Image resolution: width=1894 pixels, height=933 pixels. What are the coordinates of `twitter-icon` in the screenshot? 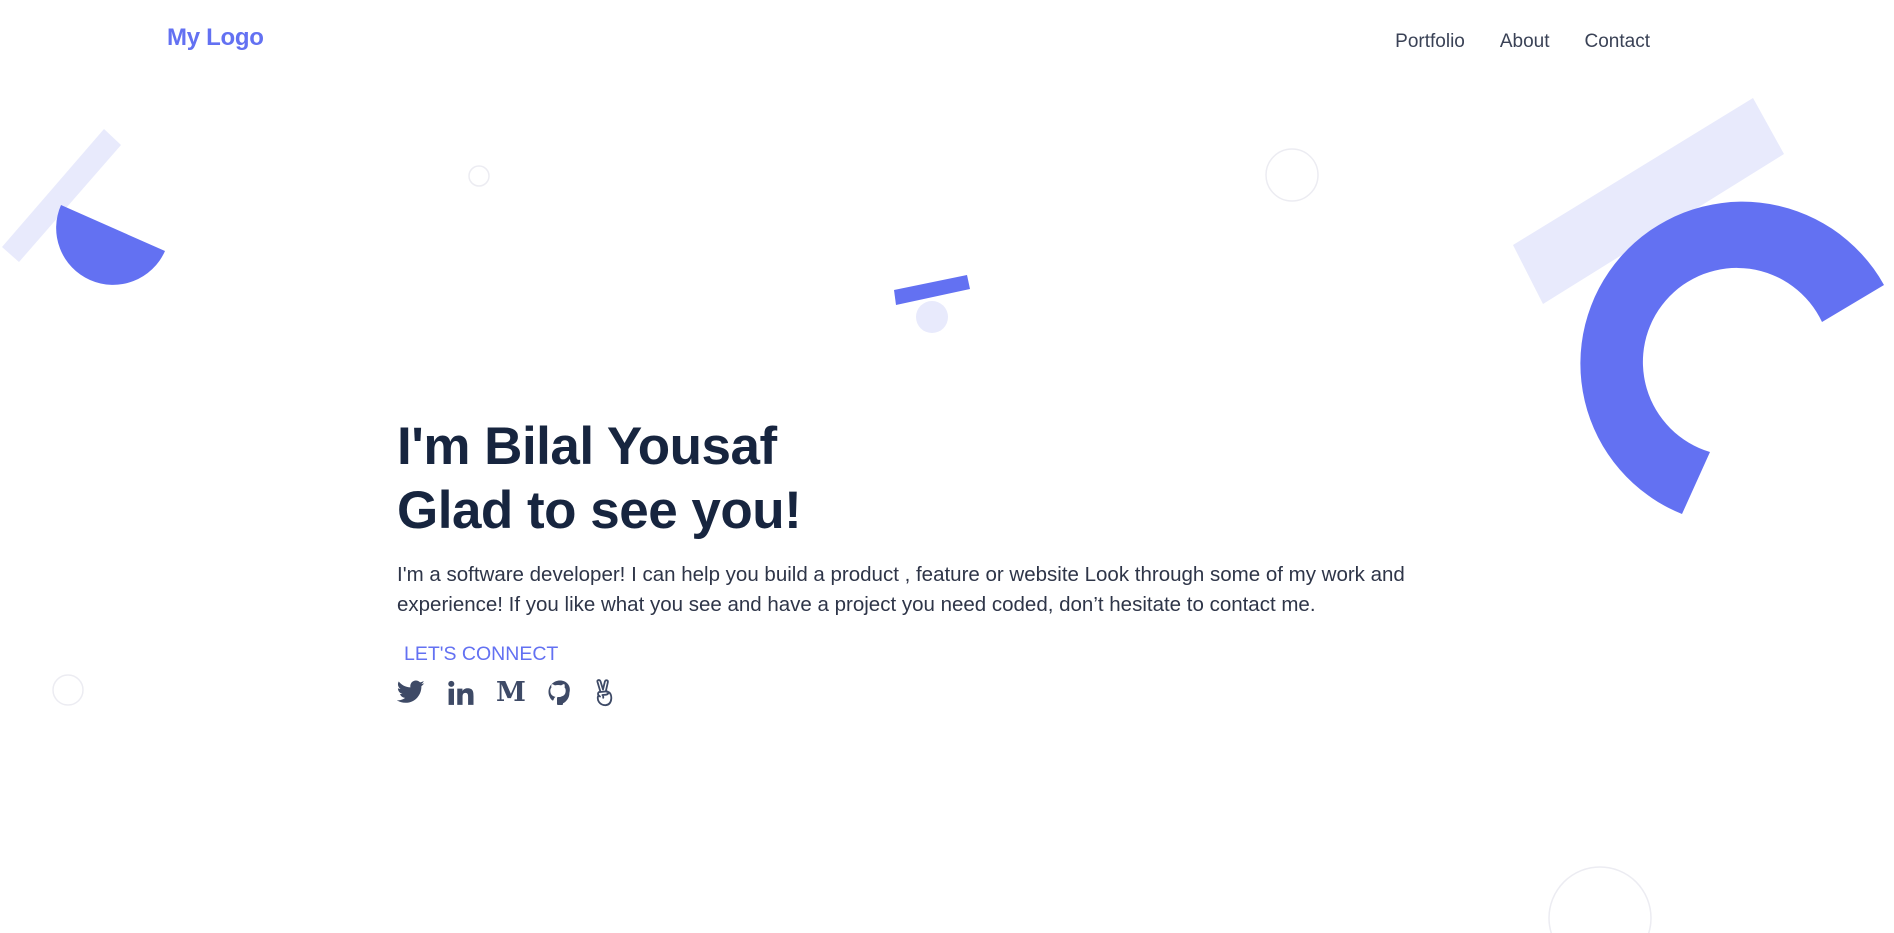 It's located at (411, 693).